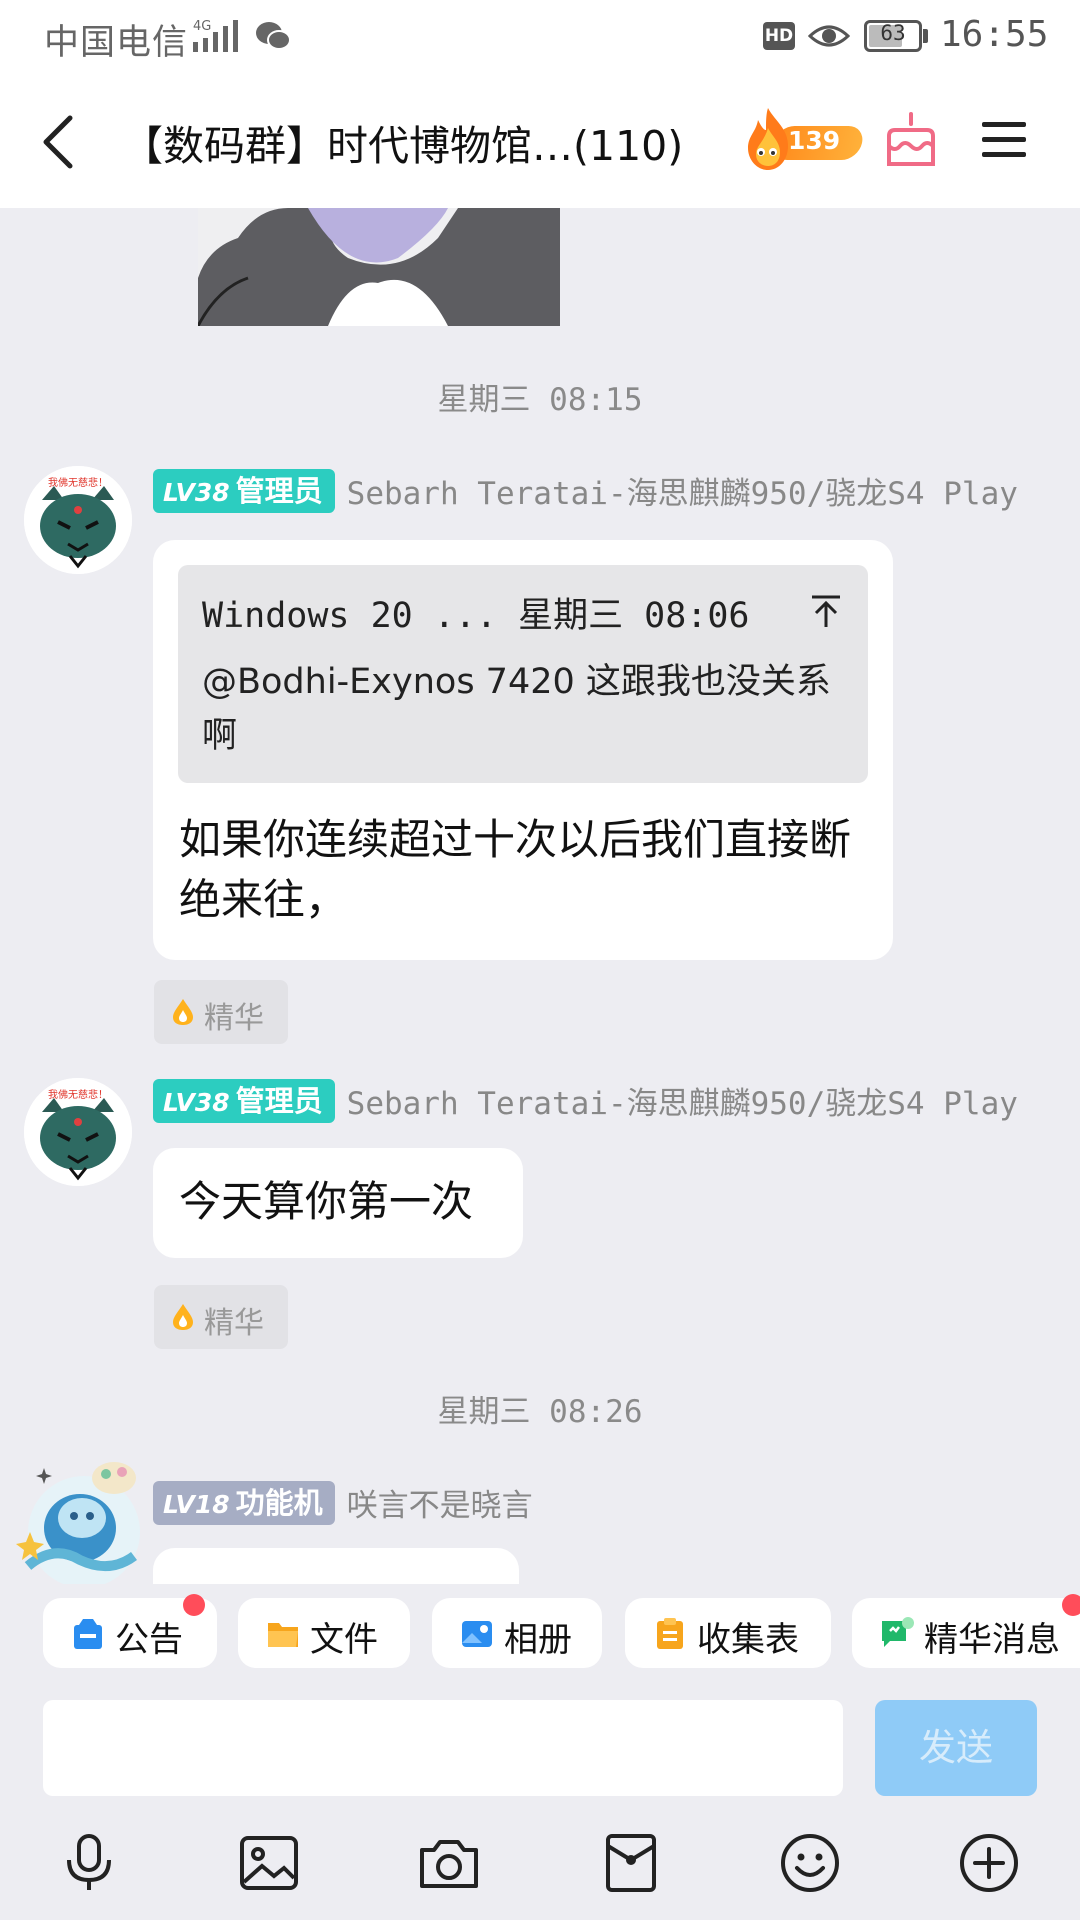 This screenshot has height=1920, width=1080. I want to click on tool-collection-form: 收集表, so click(728, 1633).